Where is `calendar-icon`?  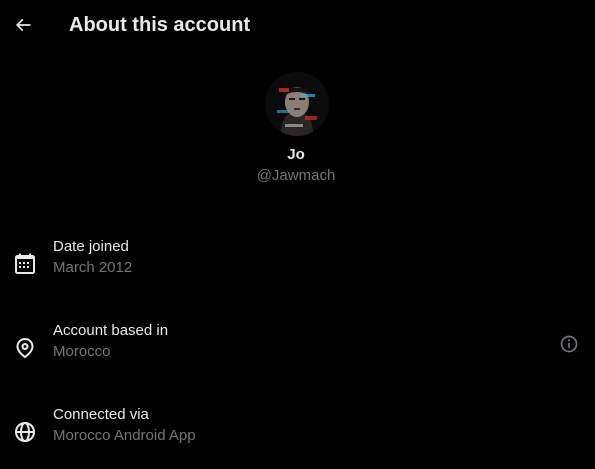
calendar-icon is located at coordinates (25, 263).